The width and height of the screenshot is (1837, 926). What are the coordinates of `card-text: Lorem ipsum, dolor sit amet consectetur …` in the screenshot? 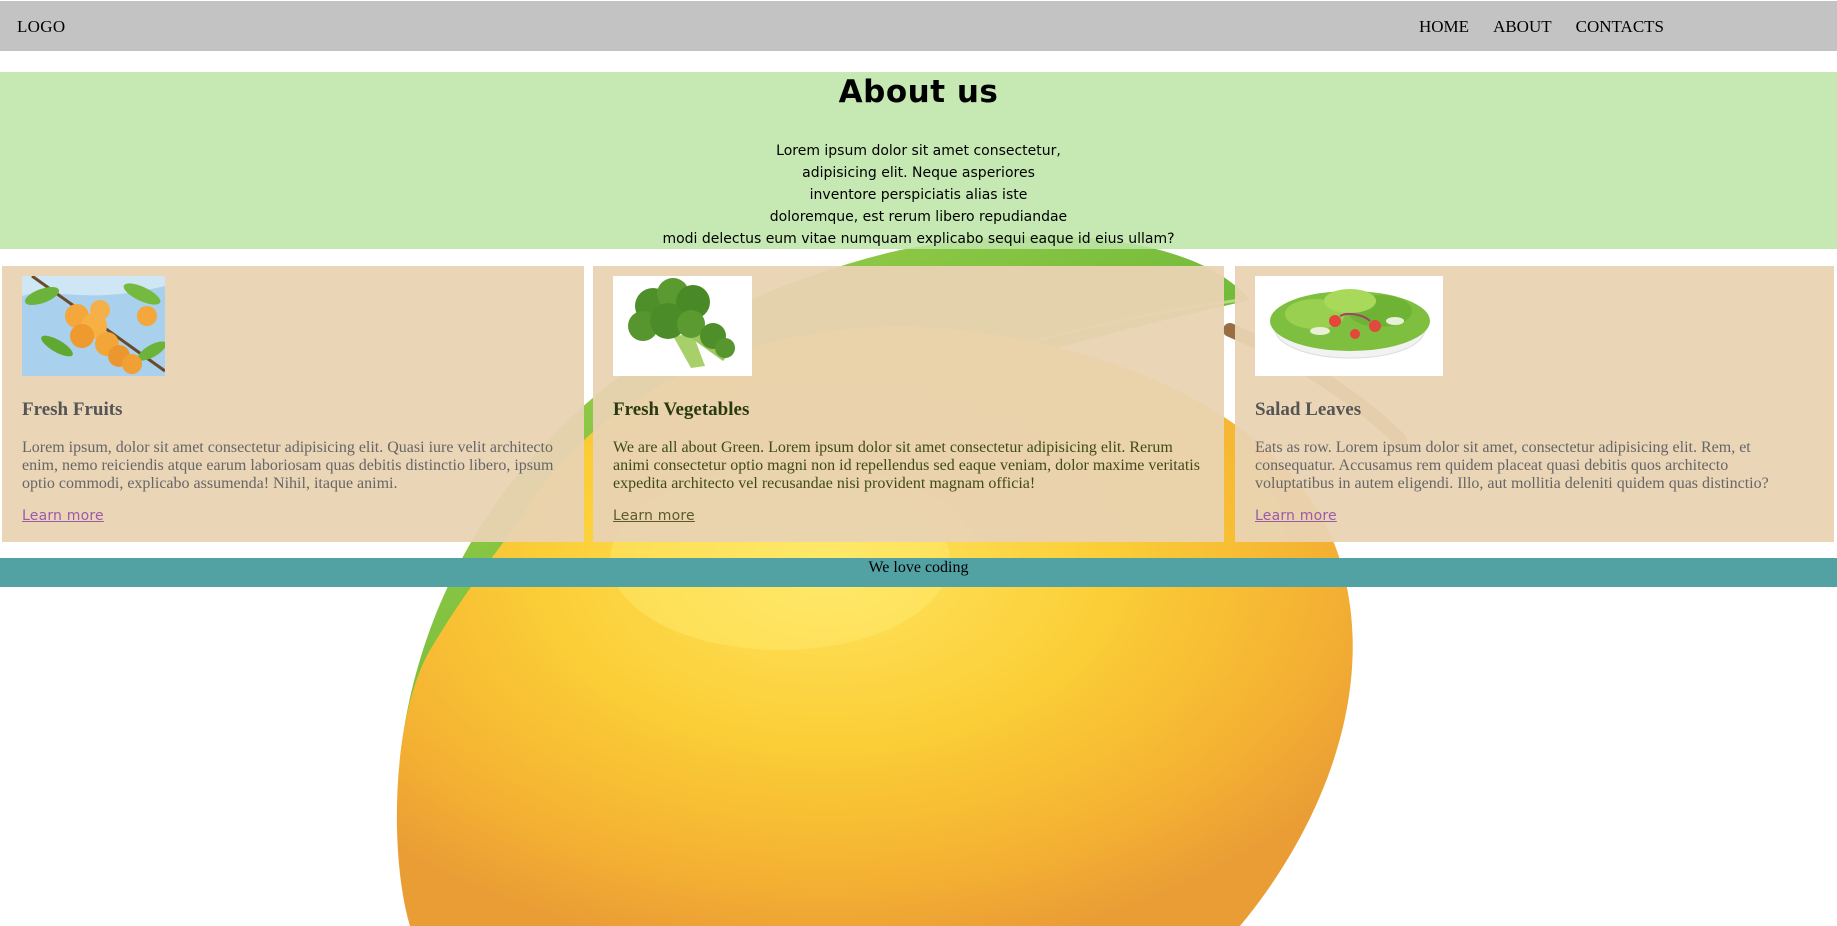 It's located at (288, 465).